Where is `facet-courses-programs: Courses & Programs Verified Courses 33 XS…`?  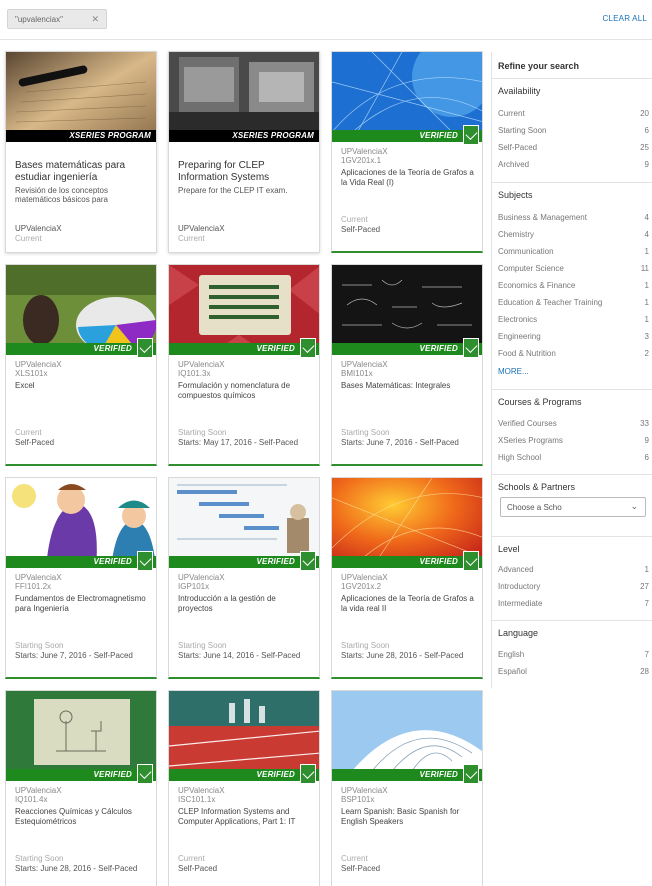 facet-courses-programs: Courses & Programs Verified Courses 33 XS… is located at coordinates (572, 431).